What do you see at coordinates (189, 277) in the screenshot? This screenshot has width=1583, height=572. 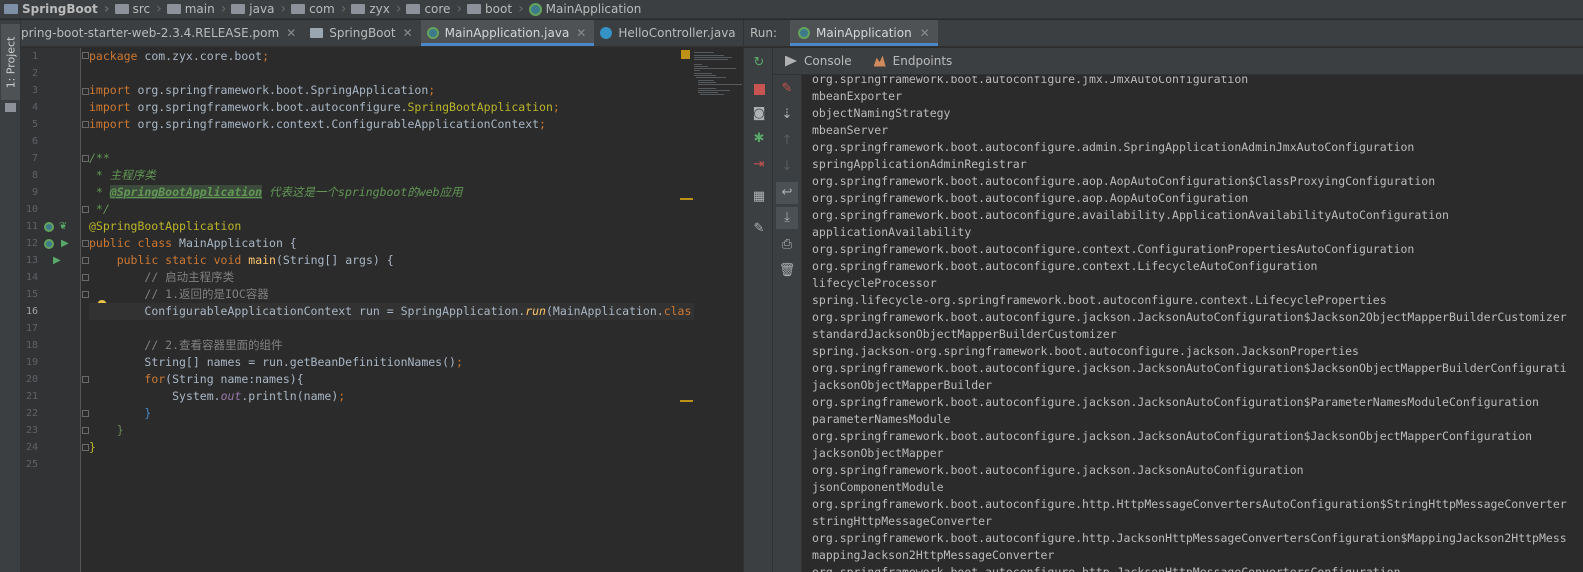 I see `code-line: // 启动主程序类` at bounding box center [189, 277].